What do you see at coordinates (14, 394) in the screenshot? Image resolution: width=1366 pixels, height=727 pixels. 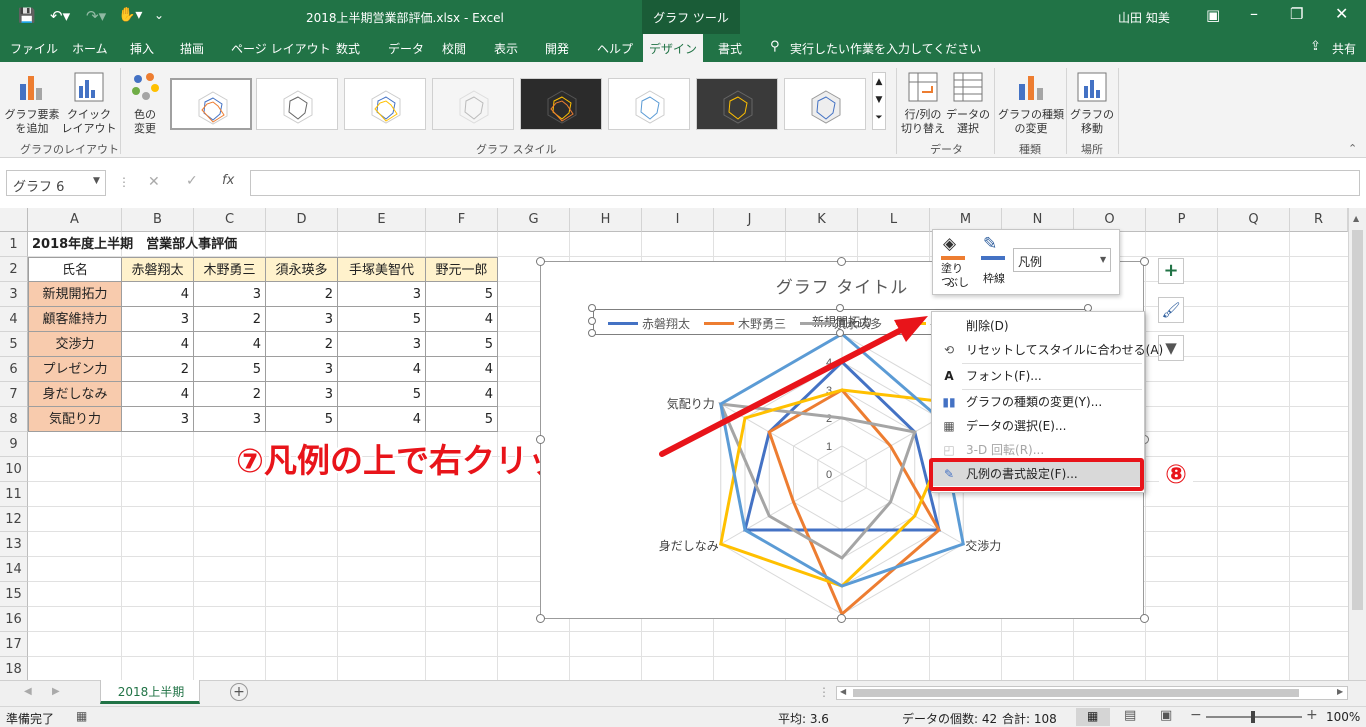 I see `row-header: 7` at bounding box center [14, 394].